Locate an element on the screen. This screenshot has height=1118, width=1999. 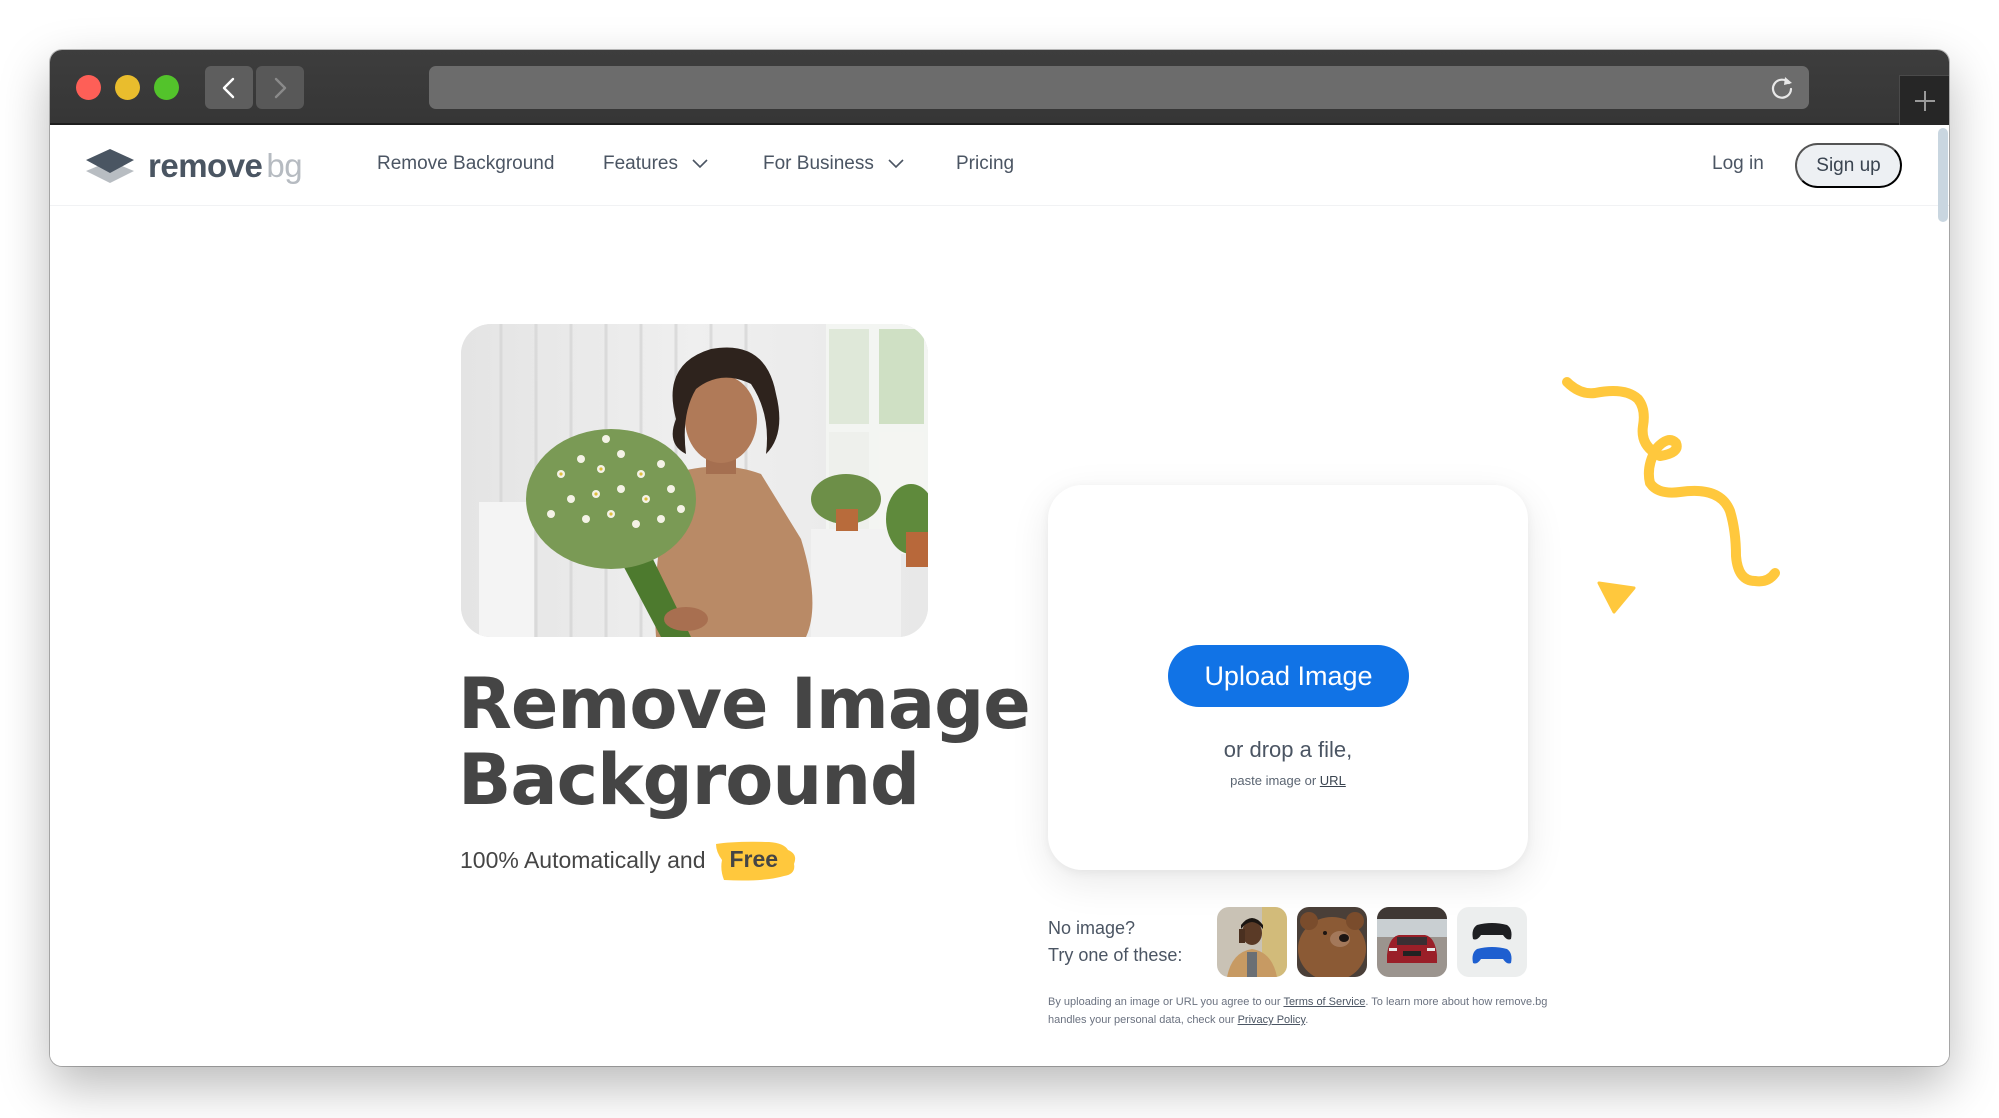
hero-title-line2: Background is located at coordinates (689, 780).